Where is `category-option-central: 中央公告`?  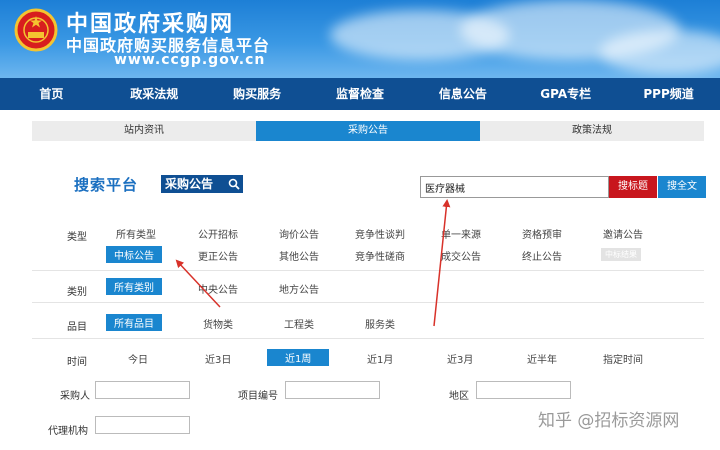 category-option-central: 中央公告 is located at coordinates (218, 288).